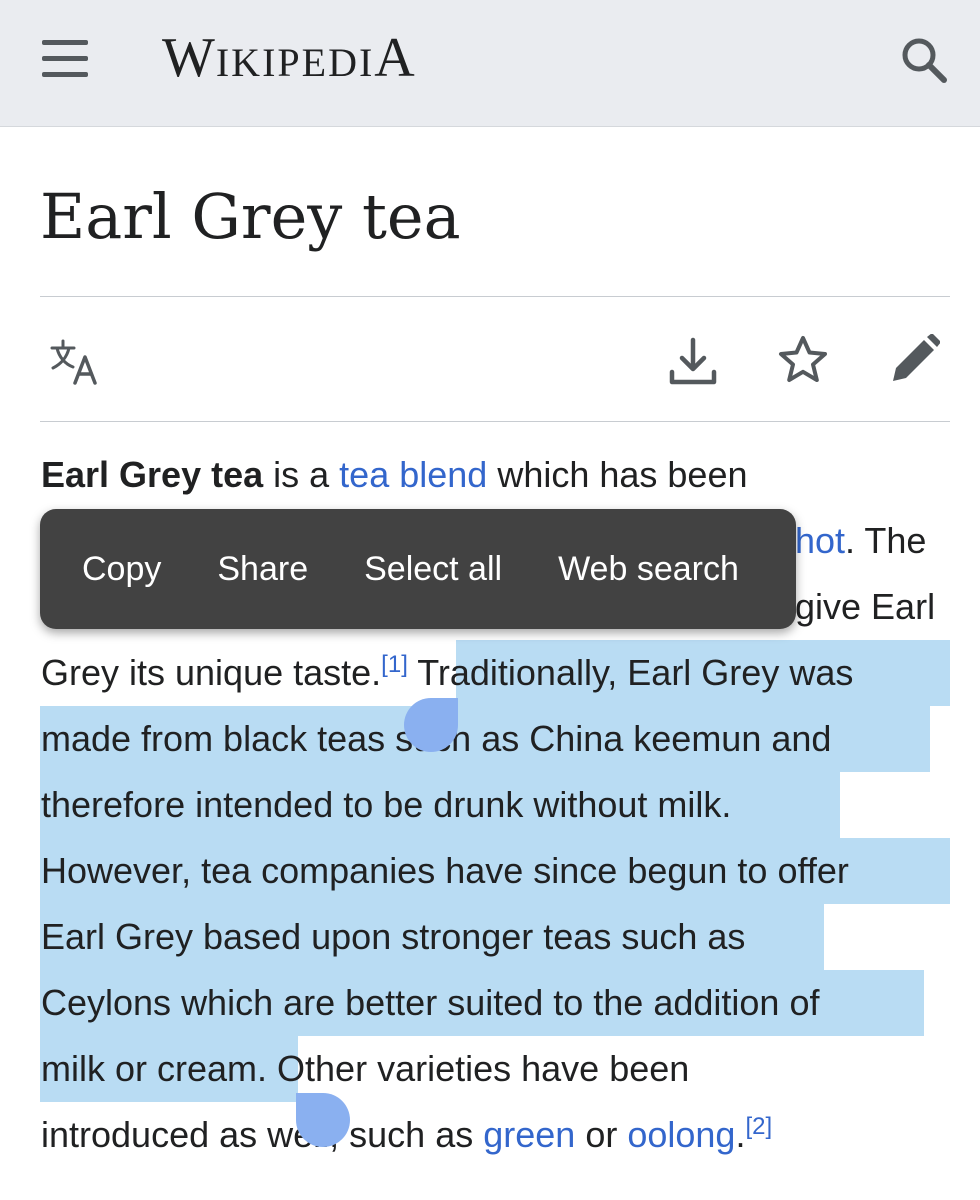  I want to click on copy-menu-item: Copy, so click(121, 569).